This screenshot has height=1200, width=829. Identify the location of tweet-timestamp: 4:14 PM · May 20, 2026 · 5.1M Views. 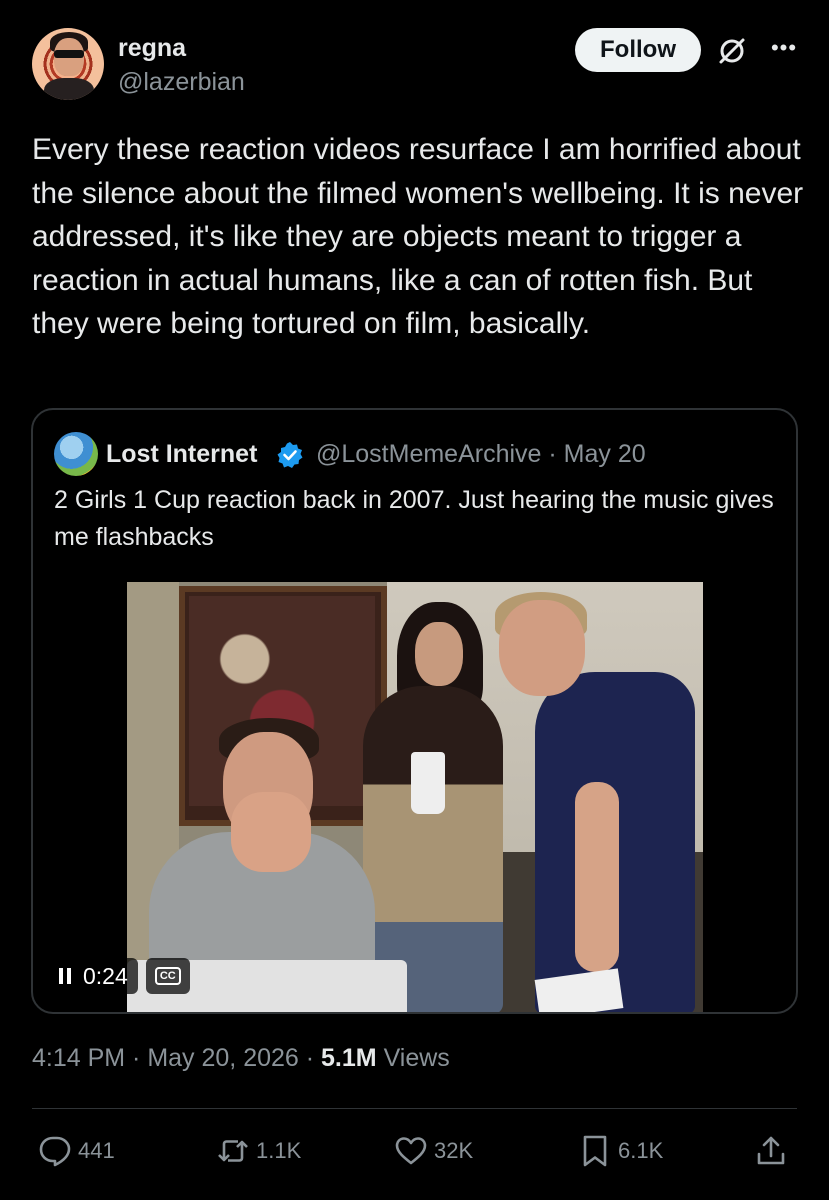
(241, 1058).